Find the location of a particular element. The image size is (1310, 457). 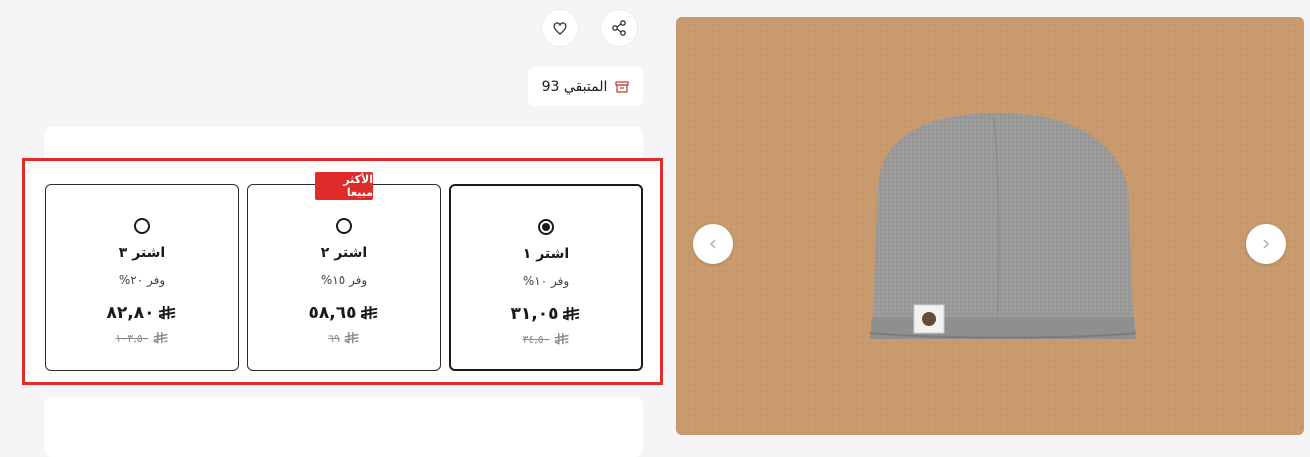

option-saving: وفر ١٥% is located at coordinates (344, 280).